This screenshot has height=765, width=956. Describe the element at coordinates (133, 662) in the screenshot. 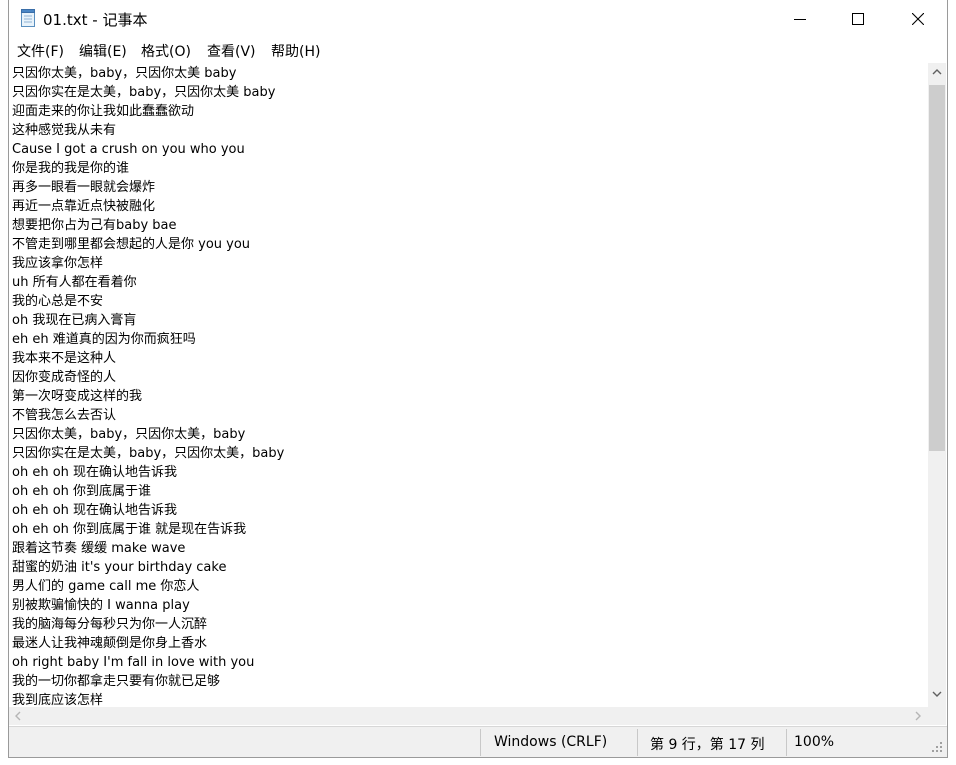

I see `text-line: oh right baby I'm fall in love with you` at that location.